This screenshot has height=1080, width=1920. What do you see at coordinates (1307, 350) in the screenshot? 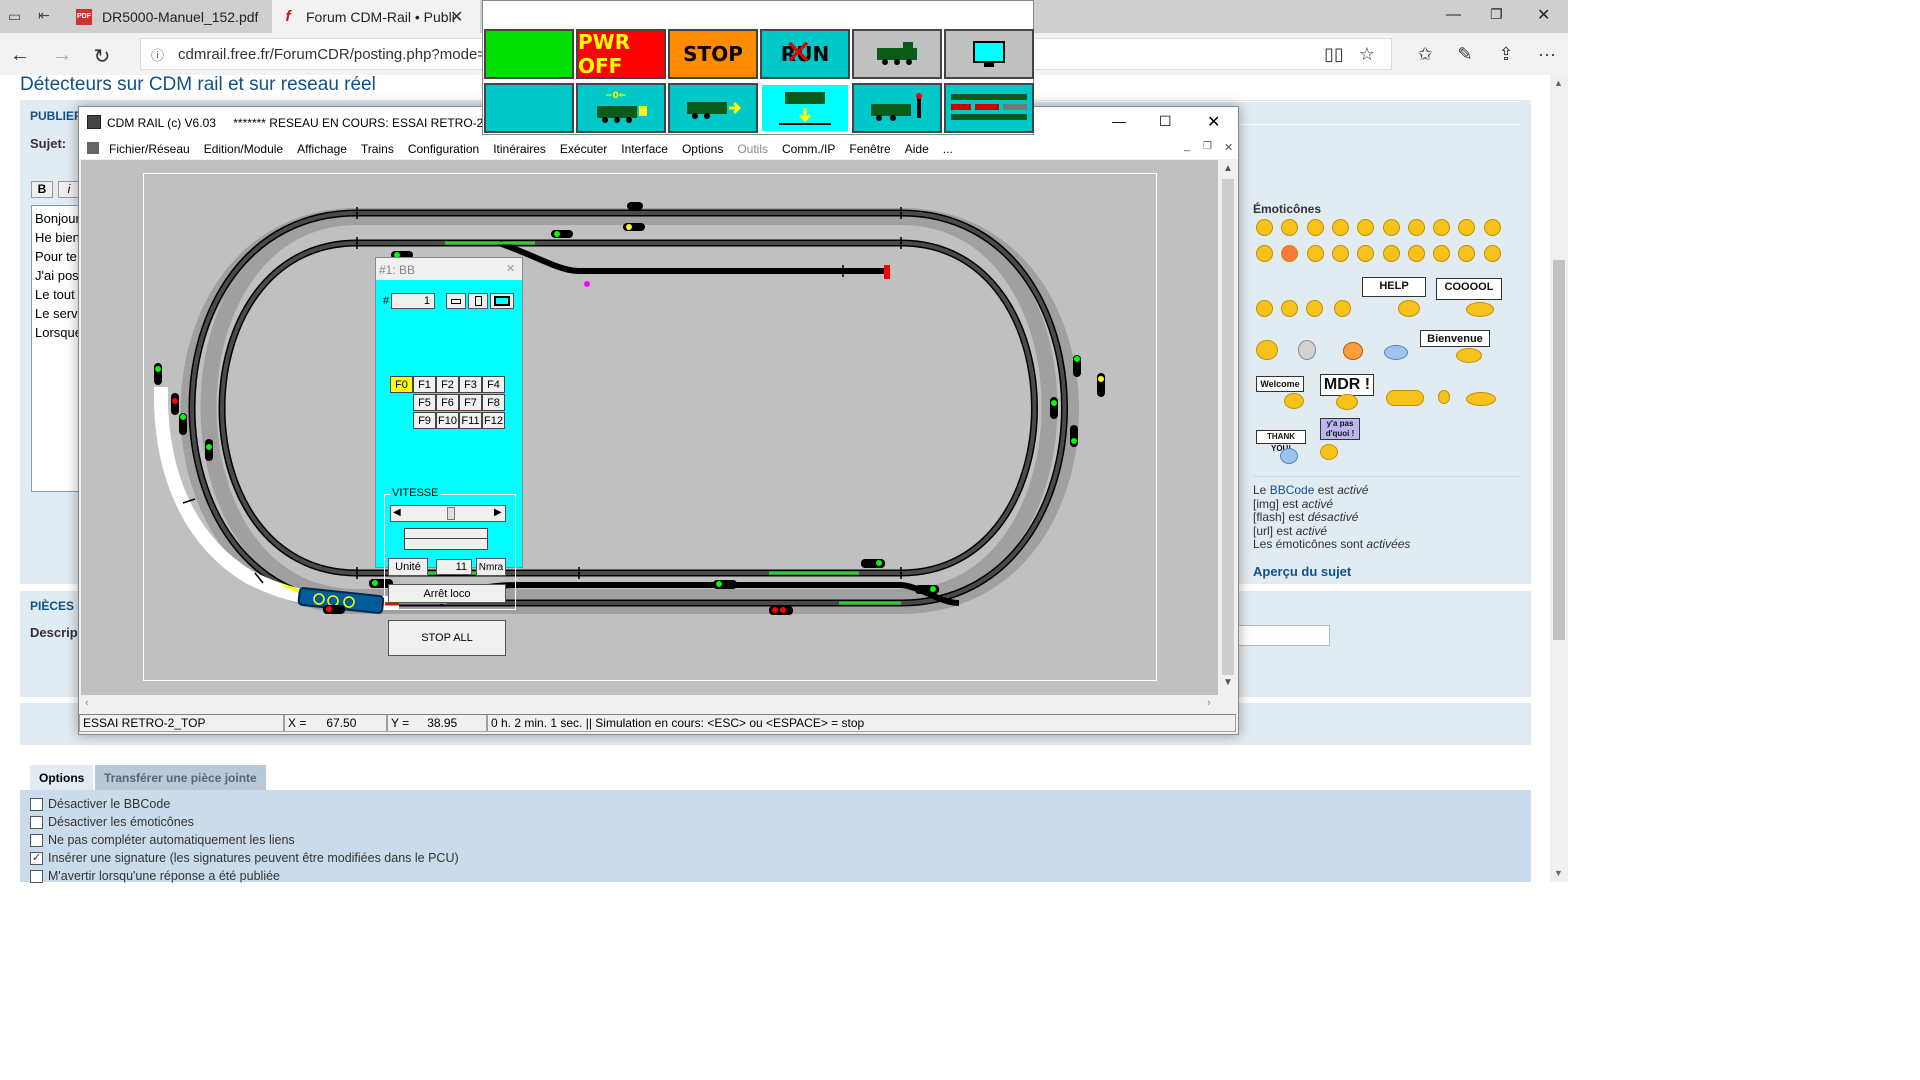
I see `emoticon-alien` at bounding box center [1307, 350].